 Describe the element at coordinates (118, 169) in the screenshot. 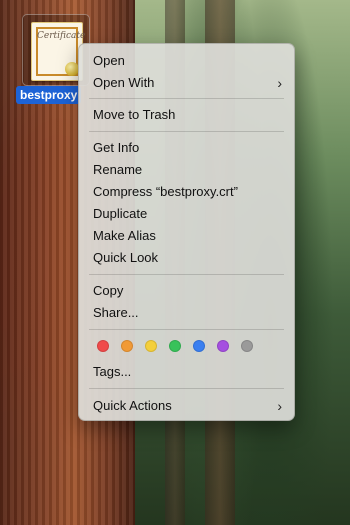

I see `menu-item-label: Rename` at that location.